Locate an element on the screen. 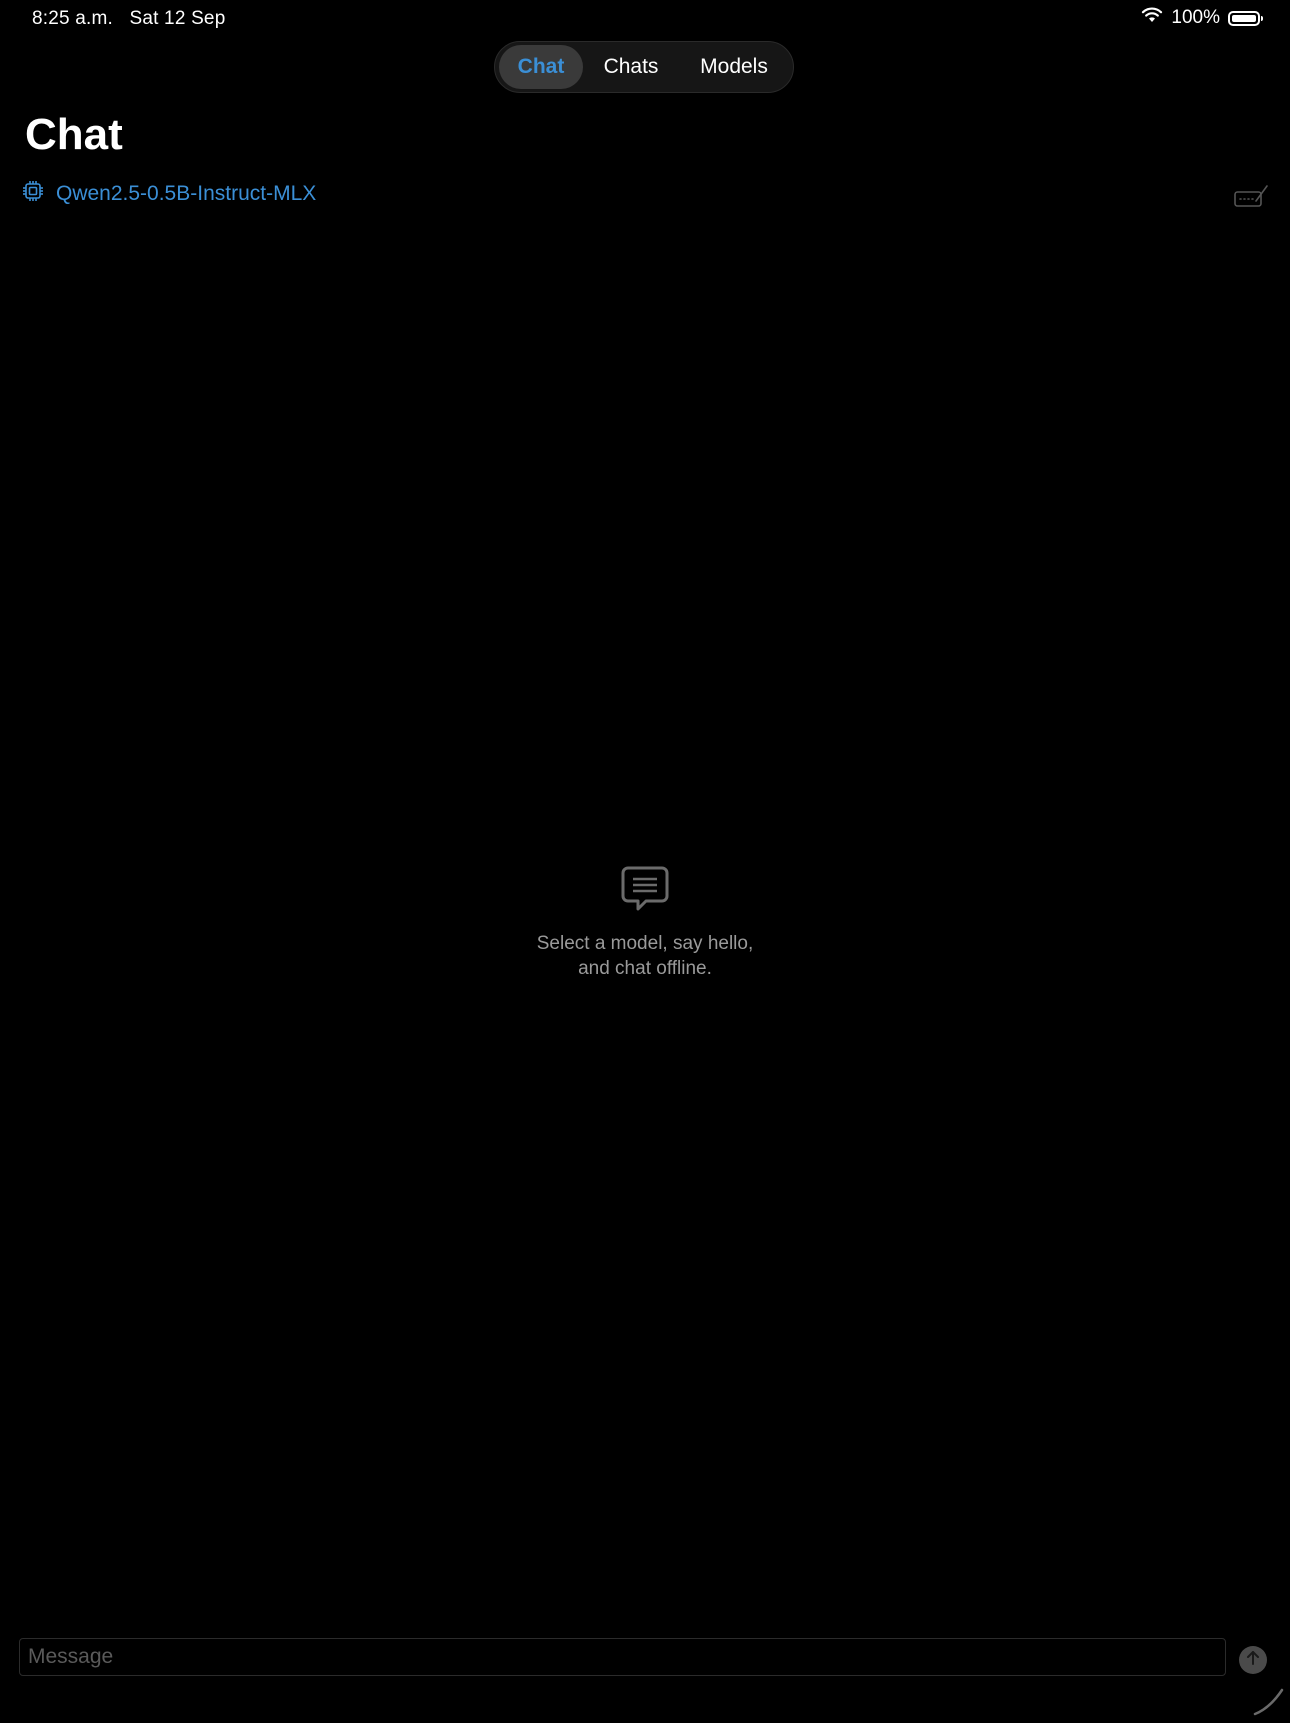  scribble-corner-indicator is located at coordinates (1269, 1701).